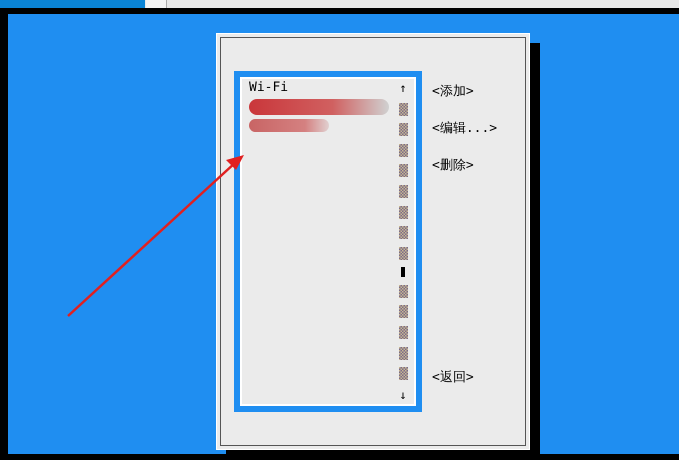 The image size is (679, 460). I want to click on menu-button: <删除>, so click(465, 166).